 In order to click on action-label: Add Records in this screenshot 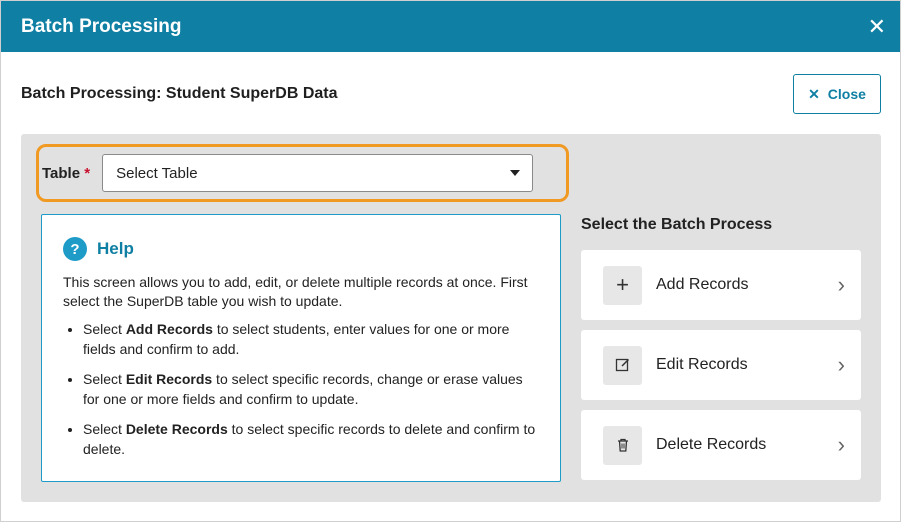, I will do `click(702, 284)`.